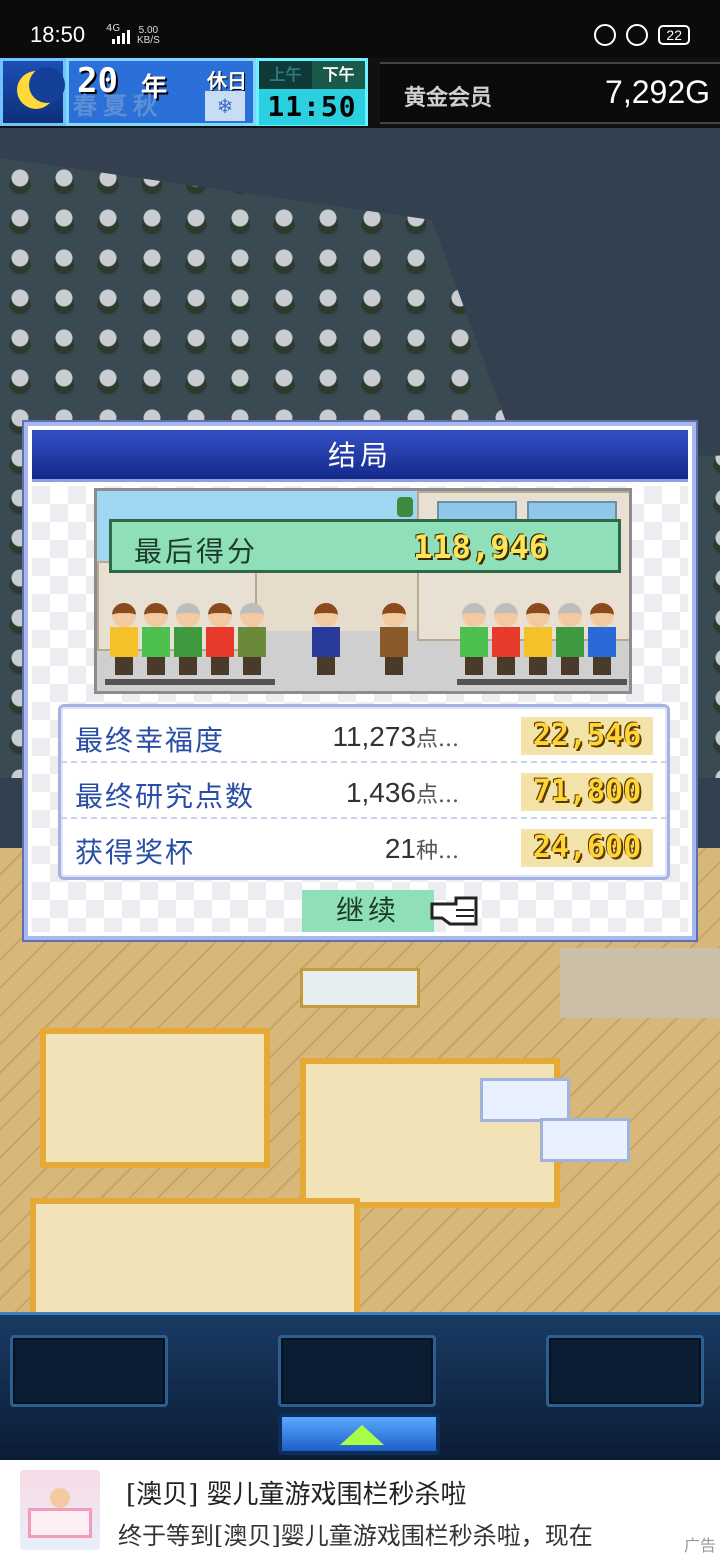 The height and width of the screenshot is (1560, 720). Describe the element at coordinates (480, 547) in the screenshot. I see `final-score-value: 118,946` at that location.